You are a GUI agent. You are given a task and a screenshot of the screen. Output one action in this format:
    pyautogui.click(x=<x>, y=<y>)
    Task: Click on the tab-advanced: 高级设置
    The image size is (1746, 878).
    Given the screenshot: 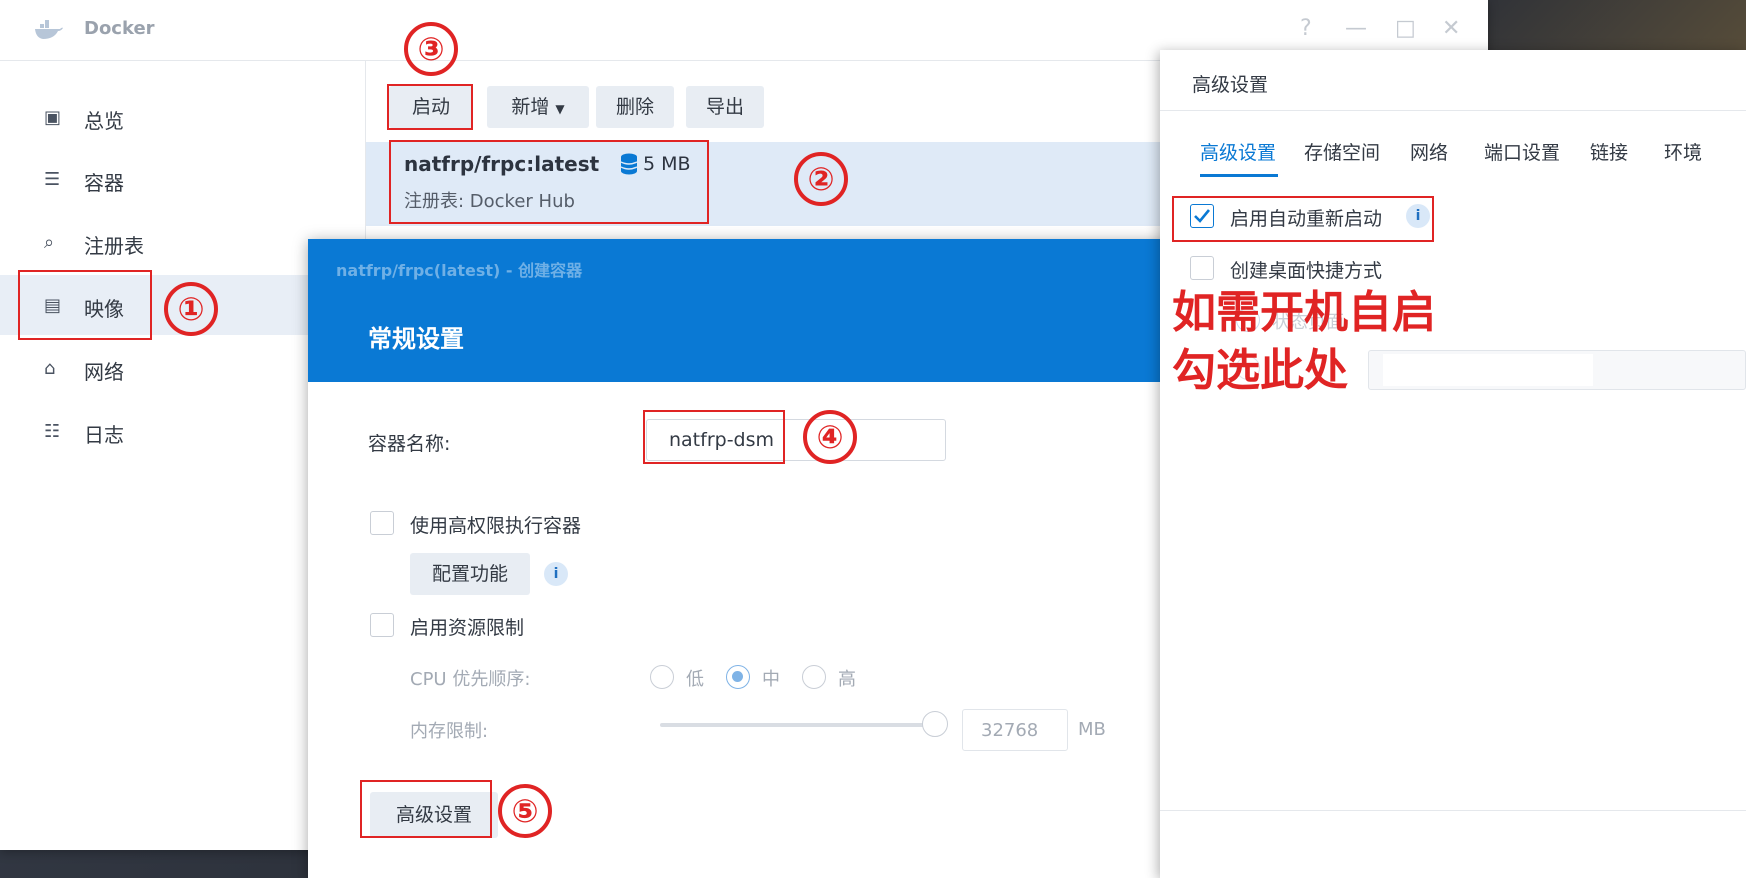 What is the action you would take?
    pyautogui.click(x=1238, y=151)
    